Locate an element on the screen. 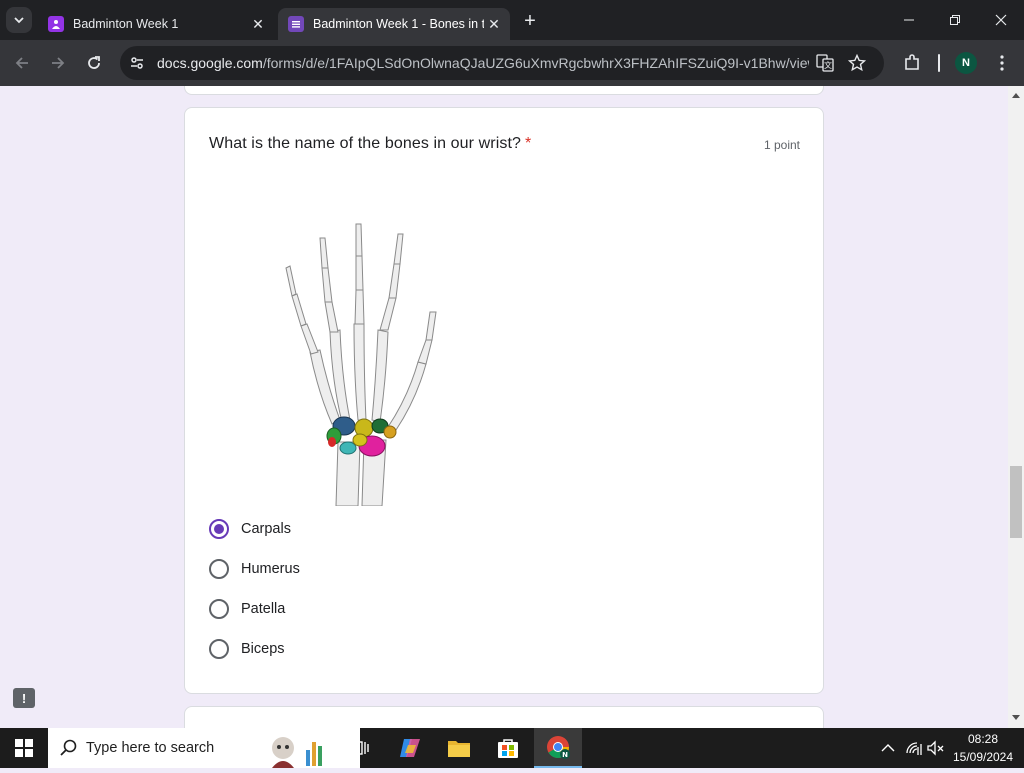 The width and height of the screenshot is (1024, 773). task-view-button is located at coordinates (360, 748).